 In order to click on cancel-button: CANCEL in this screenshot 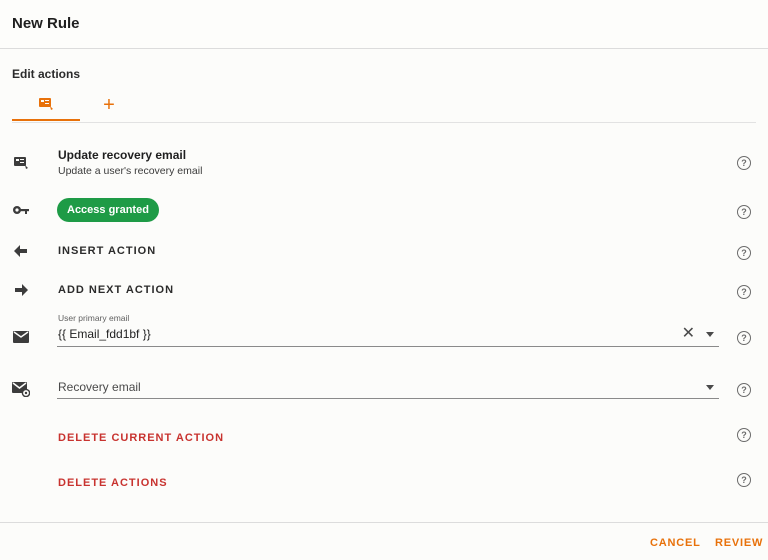, I will do `click(675, 543)`.